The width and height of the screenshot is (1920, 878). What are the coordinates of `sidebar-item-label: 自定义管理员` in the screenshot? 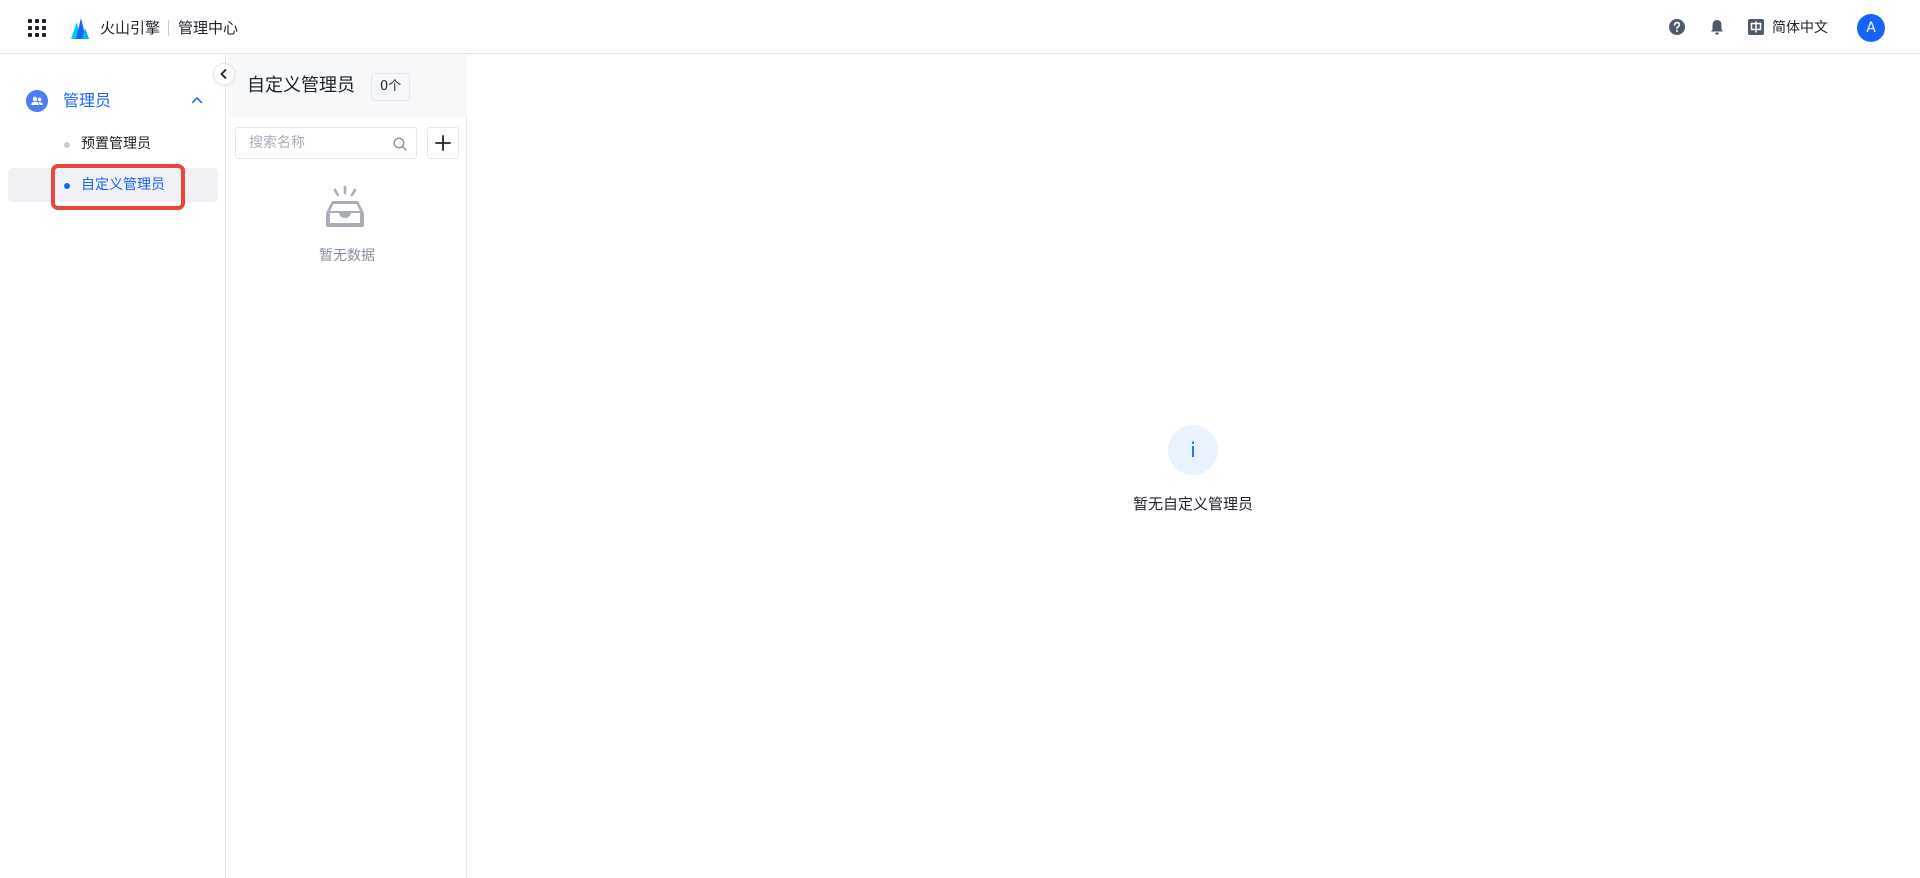 It's located at (123, 185).